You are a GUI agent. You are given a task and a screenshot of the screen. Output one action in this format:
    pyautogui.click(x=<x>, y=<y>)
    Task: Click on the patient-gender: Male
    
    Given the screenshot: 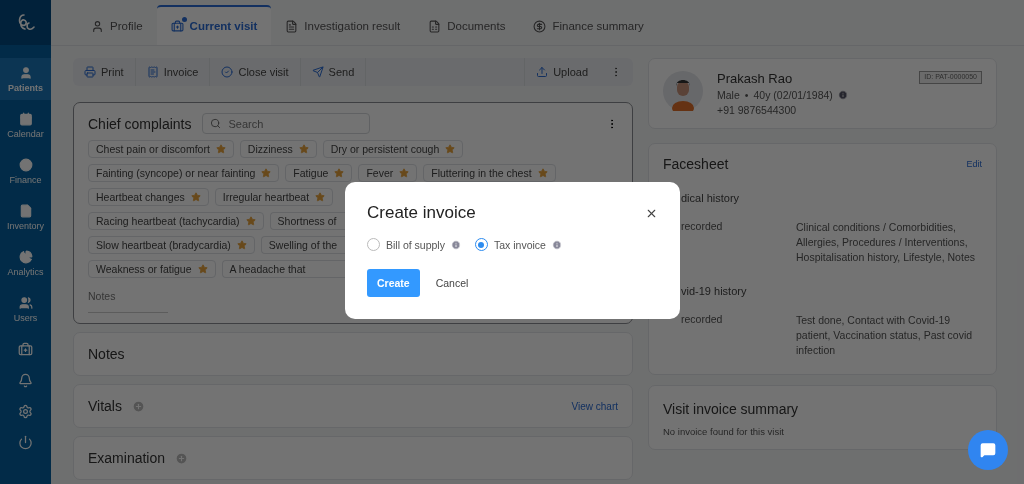 What is the action you would take?
    pyautogui.click(x=728, y=95)
    